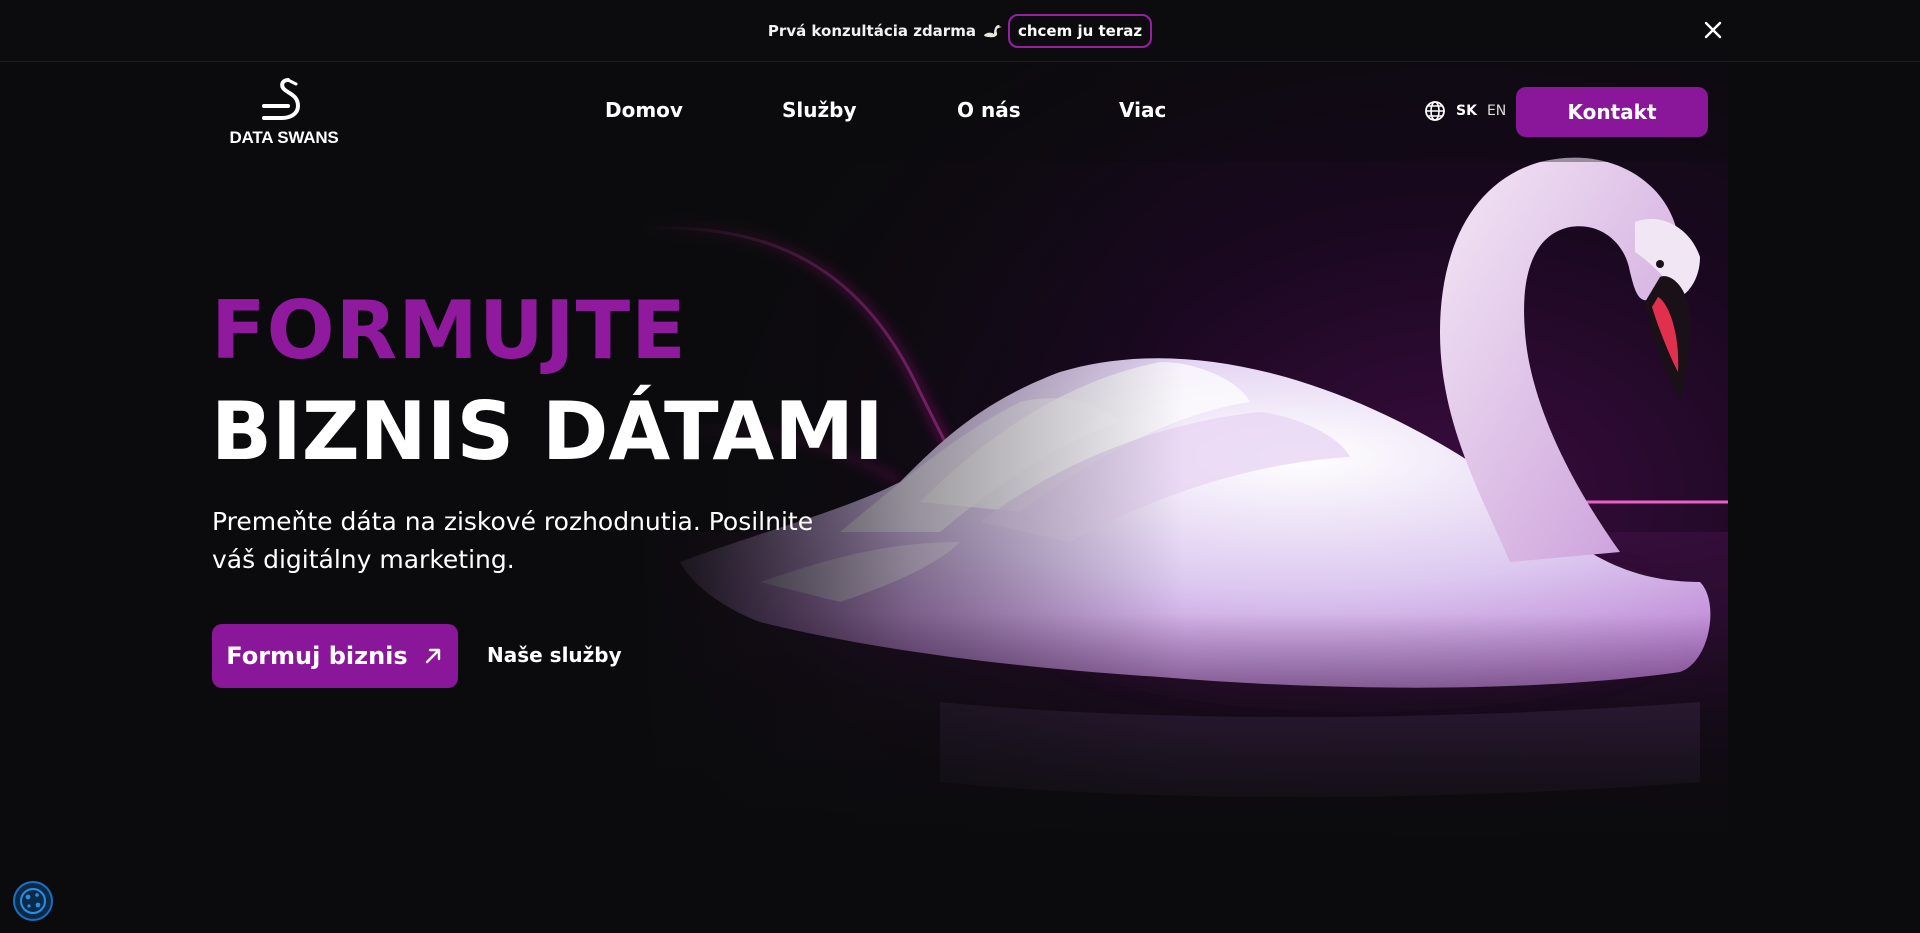 This screenshot has width=1920, height=933. Describe the element at coordinates (871, 30) in the screenshot. I see `announcement-text: Prvá konzultácia zdarma` at that location.